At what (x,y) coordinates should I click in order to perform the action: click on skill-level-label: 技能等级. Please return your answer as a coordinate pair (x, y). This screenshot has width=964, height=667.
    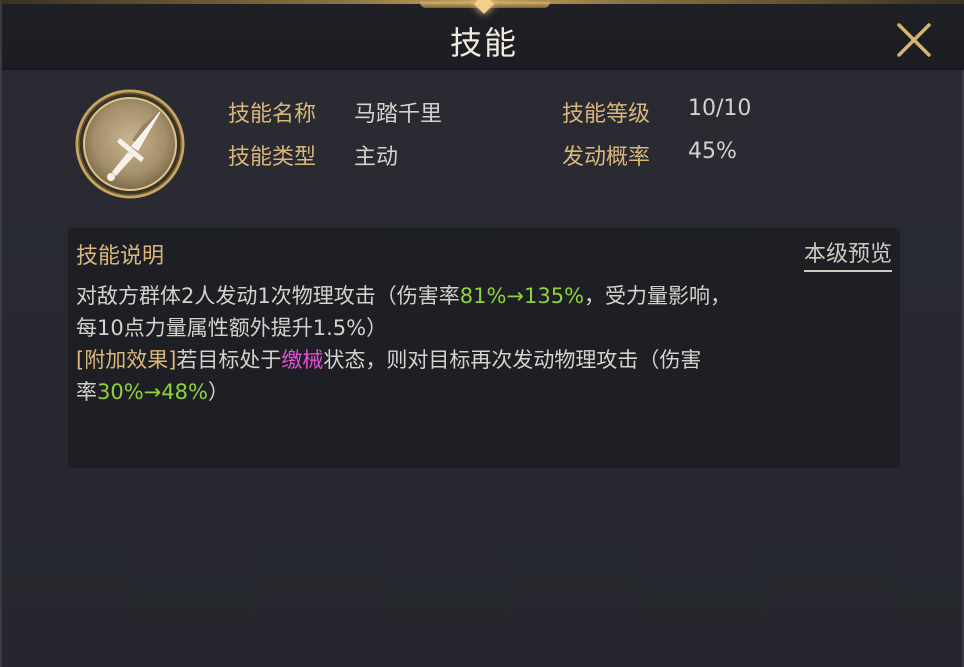
    Looking at the image, I should click on (606, 114).